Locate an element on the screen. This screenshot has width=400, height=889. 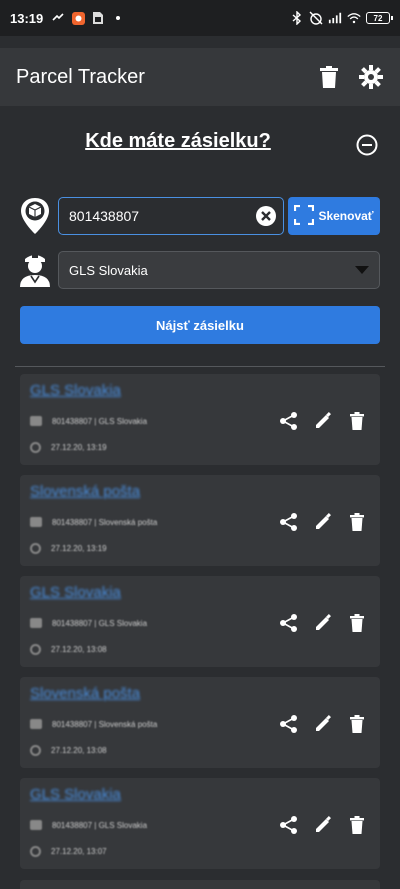
clear-input-icon is located at coordinates (266, 216).